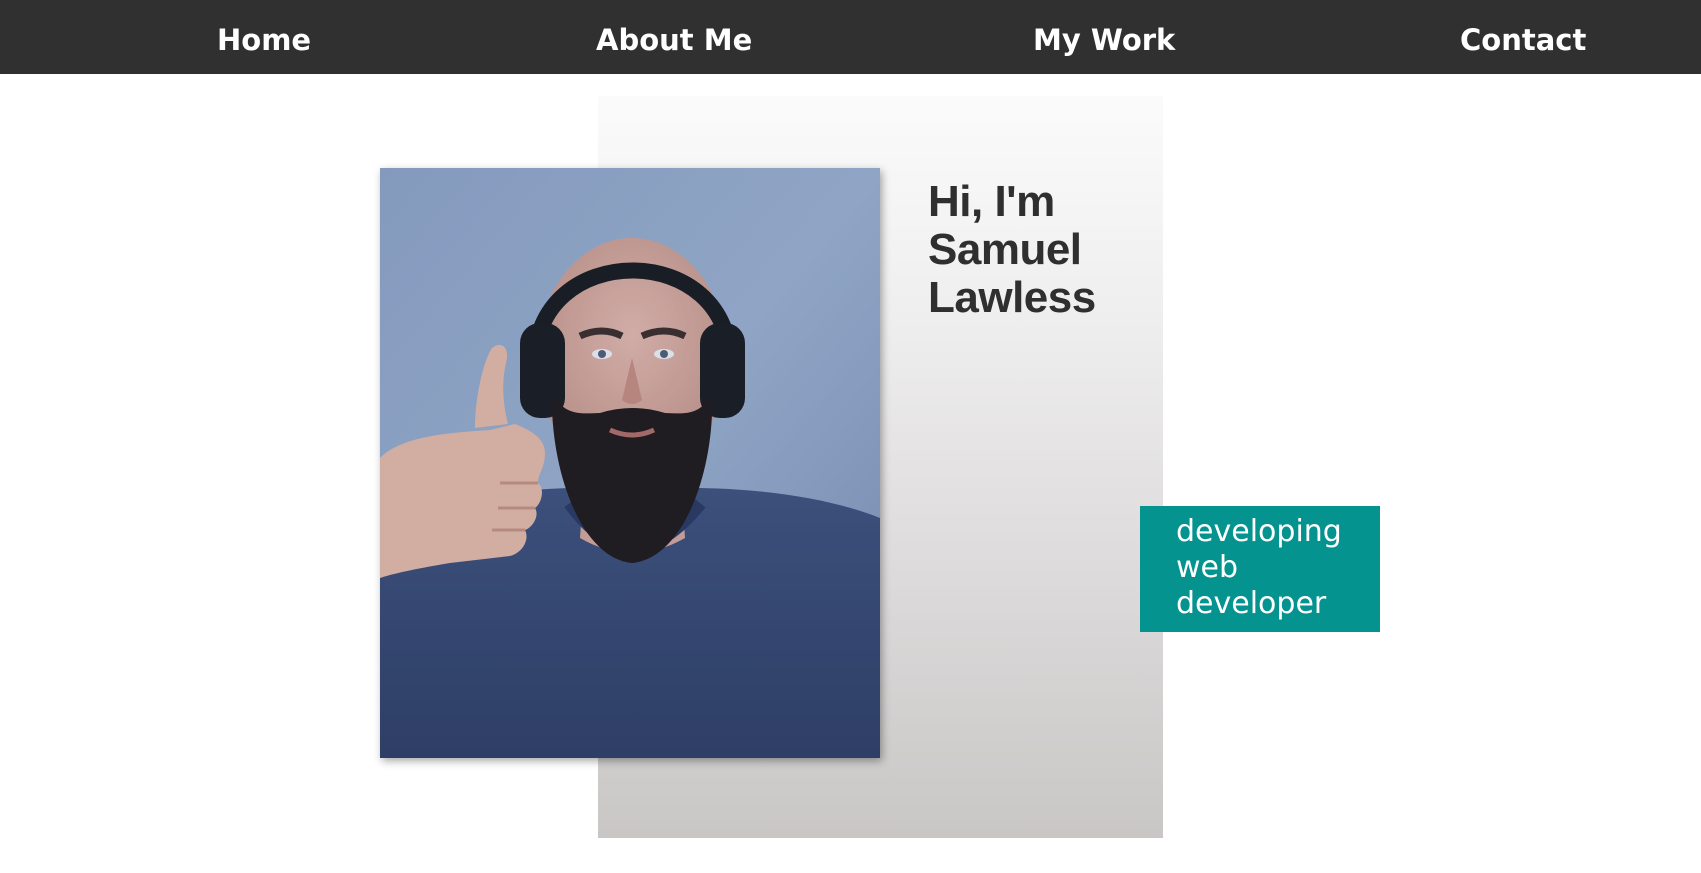 This screenshot has height=873, width=1701. Describe the element at coordinates (1104, 37) in the screenshot. I see `nav-link-my-work: My Work` at that location.